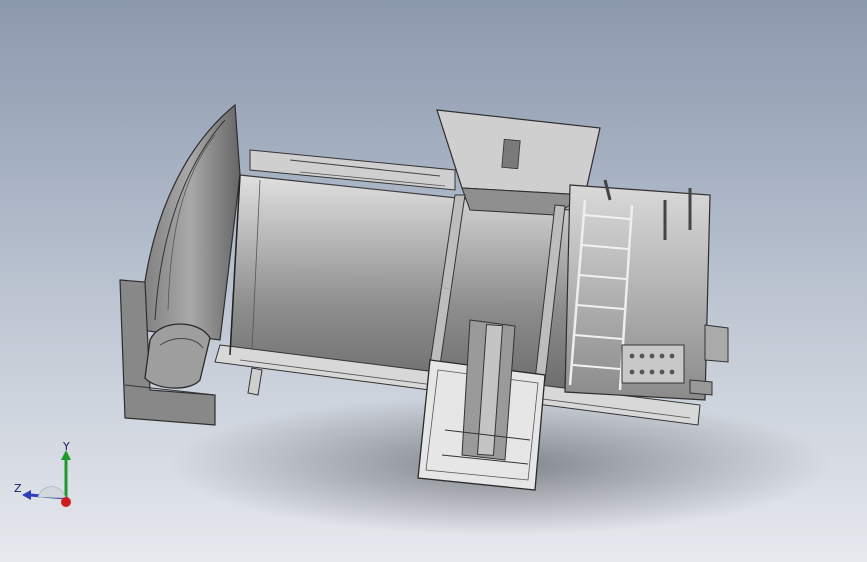 The height and width of the screenshot is (562, 867). Describe the element at coordinates (190, 222) in the screenshot. I see `front-end-cover` at that location.